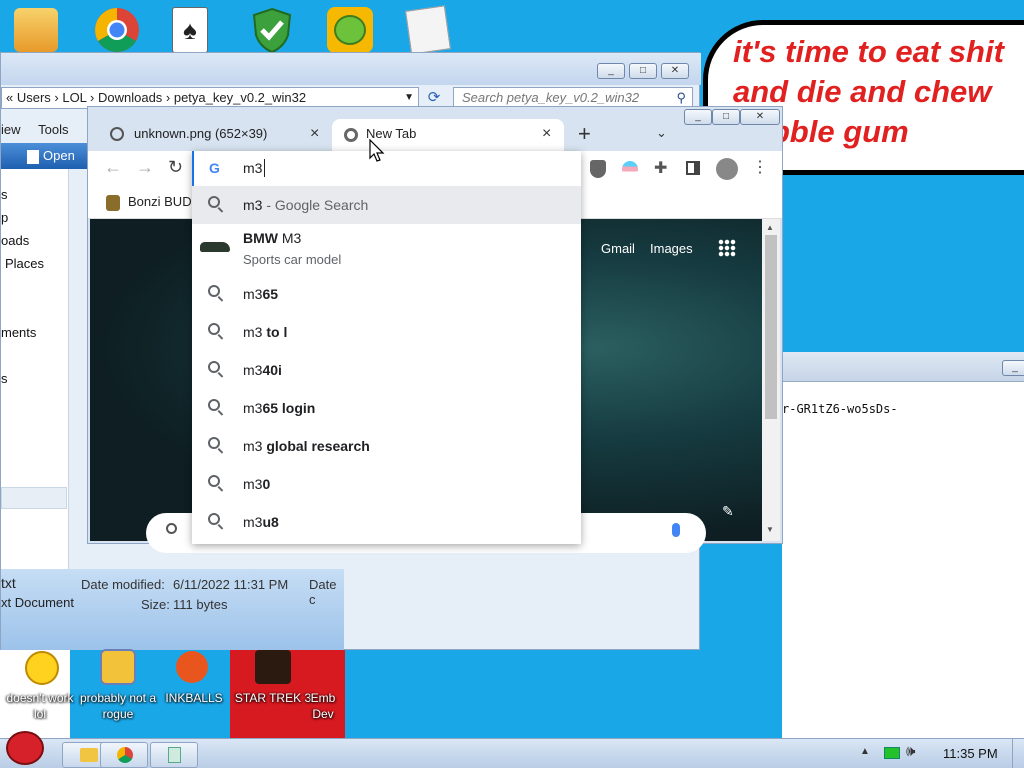 The height and width of the screenshot is (768, 1024). I want to click on scrollbar: ▲ ▼, so click(771, 380).